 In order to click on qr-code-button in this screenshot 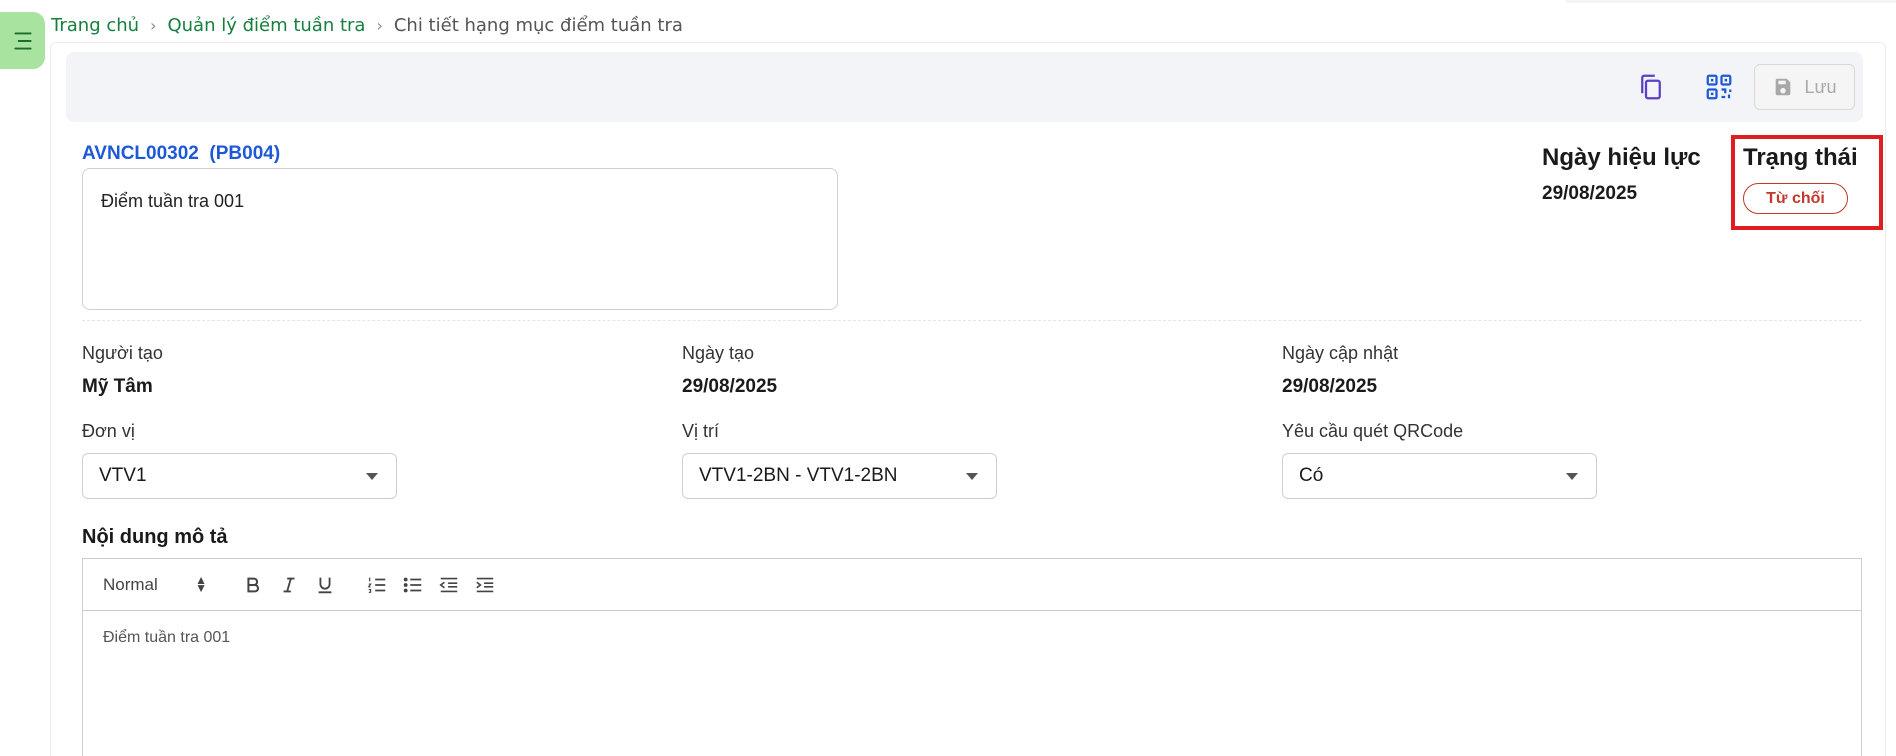, I will do `click(1719, 87)`.